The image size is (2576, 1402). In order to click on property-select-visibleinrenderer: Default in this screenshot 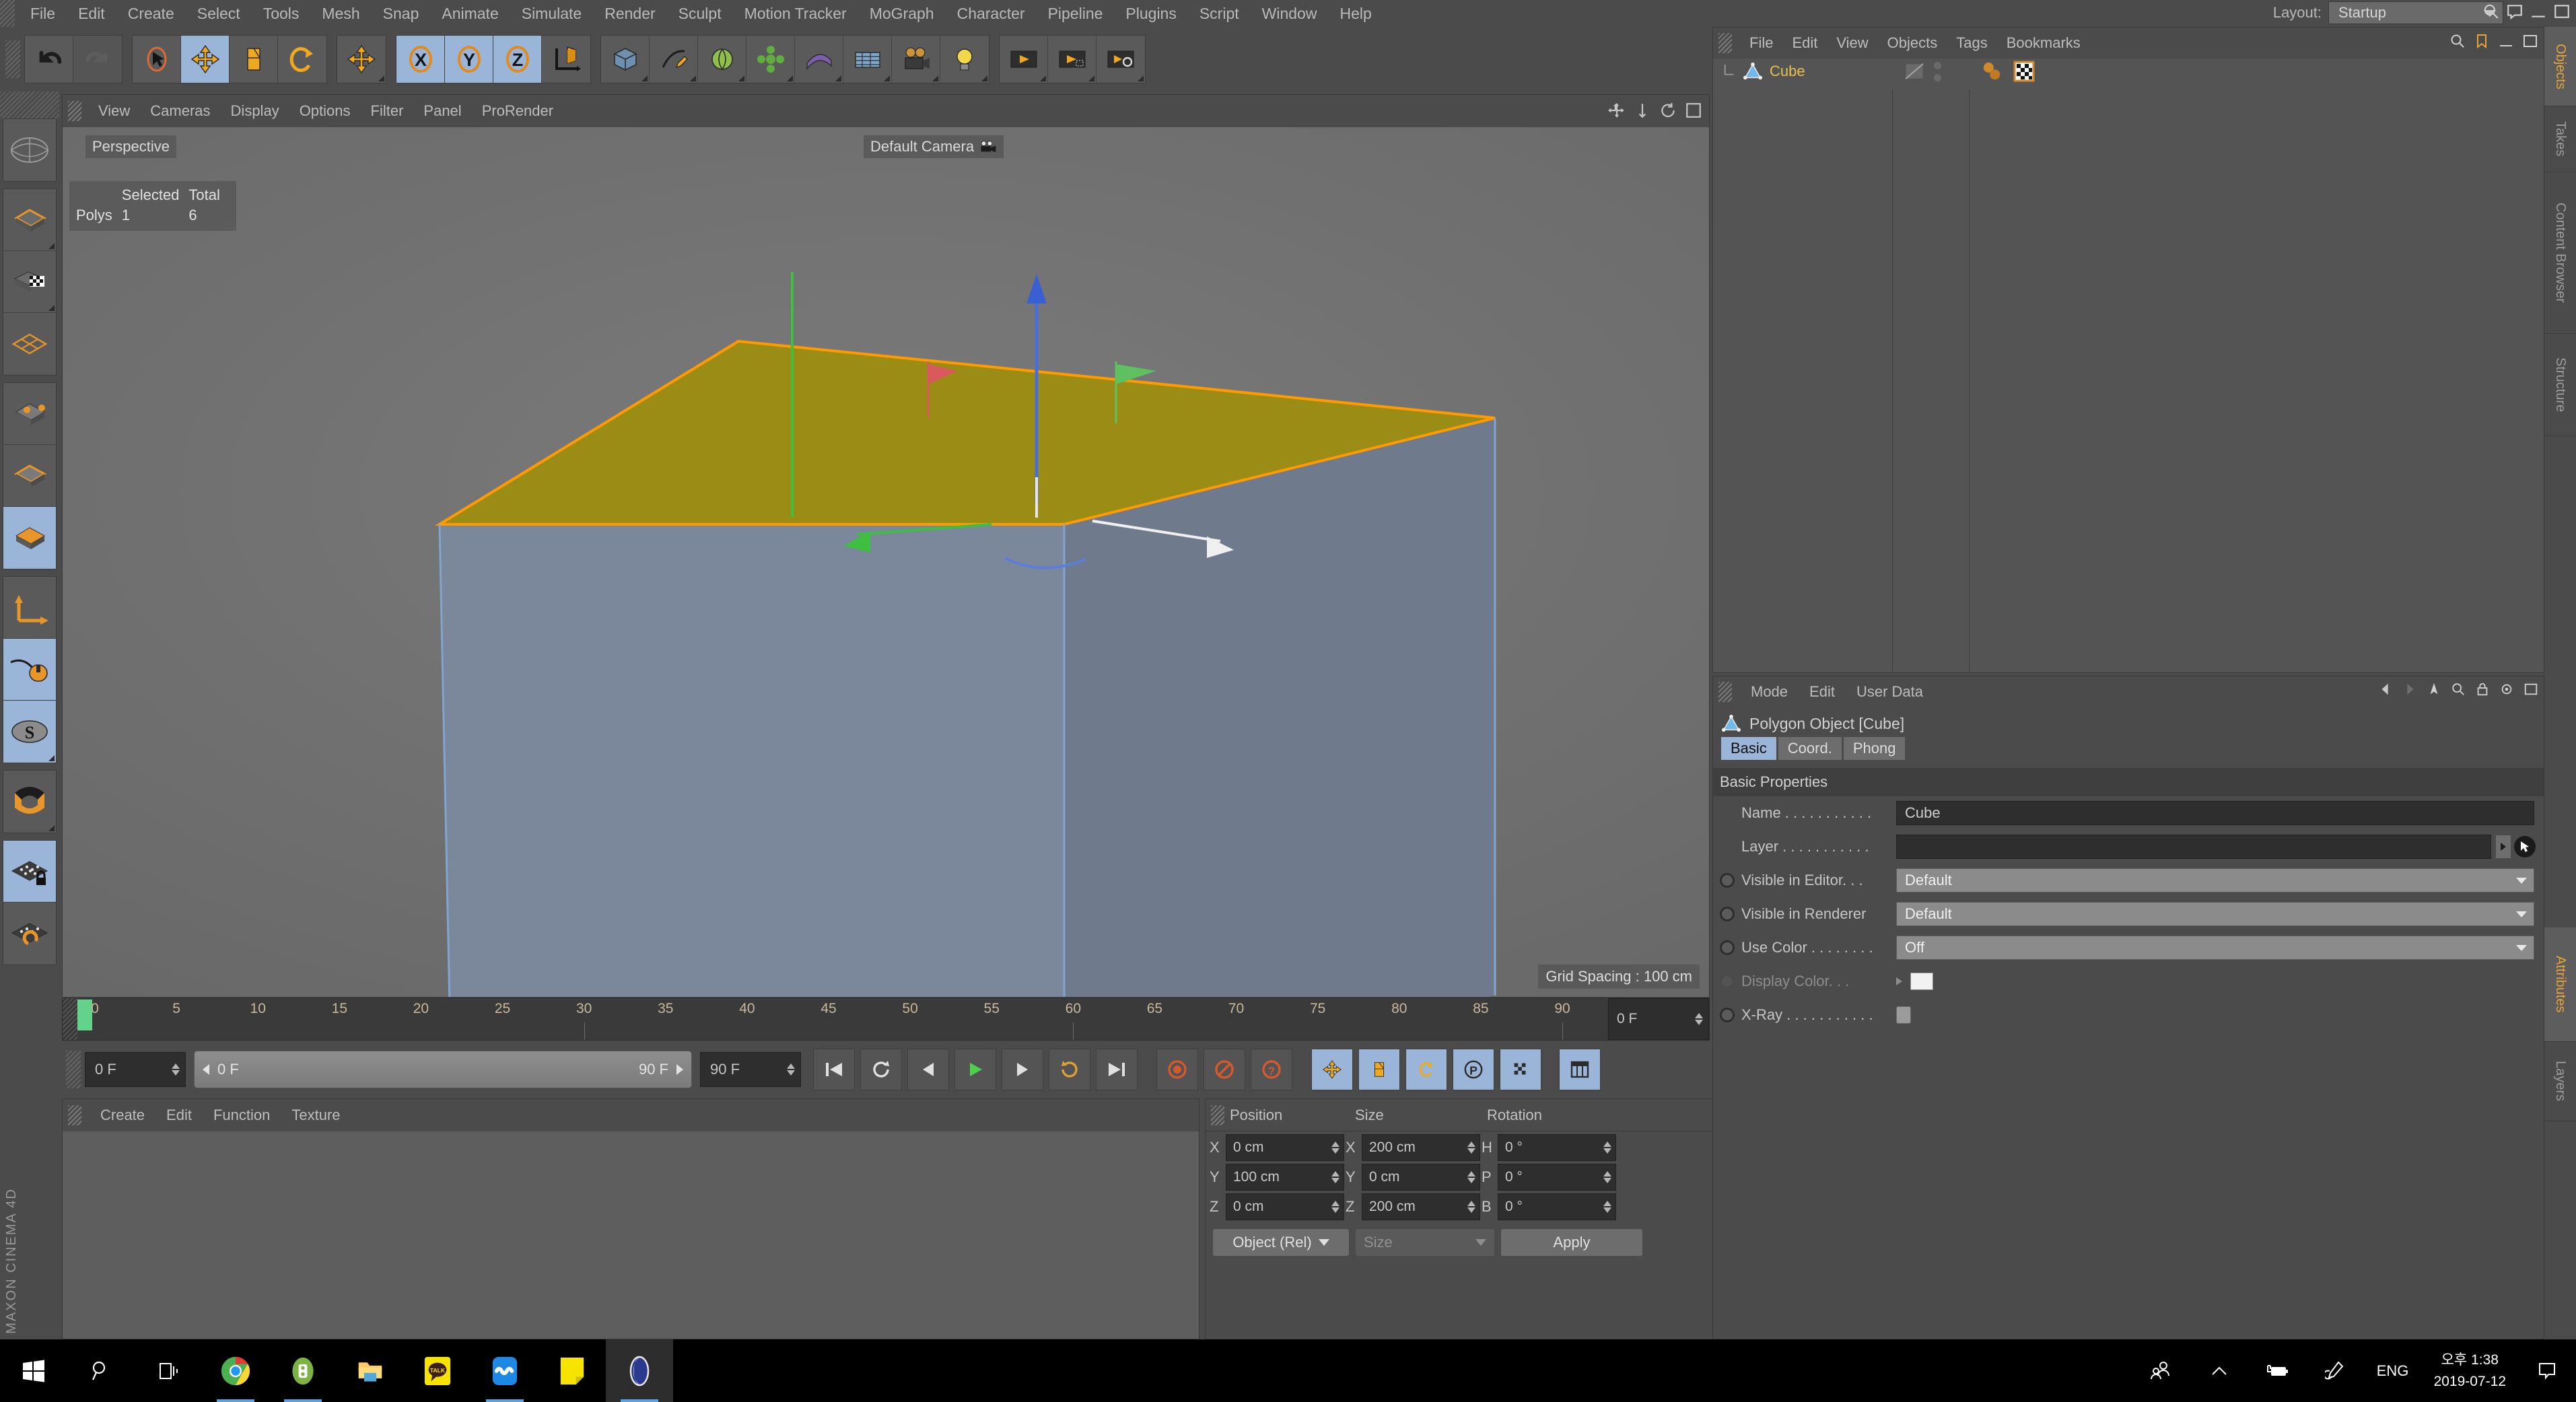, I will do `click(2215, 914)`.